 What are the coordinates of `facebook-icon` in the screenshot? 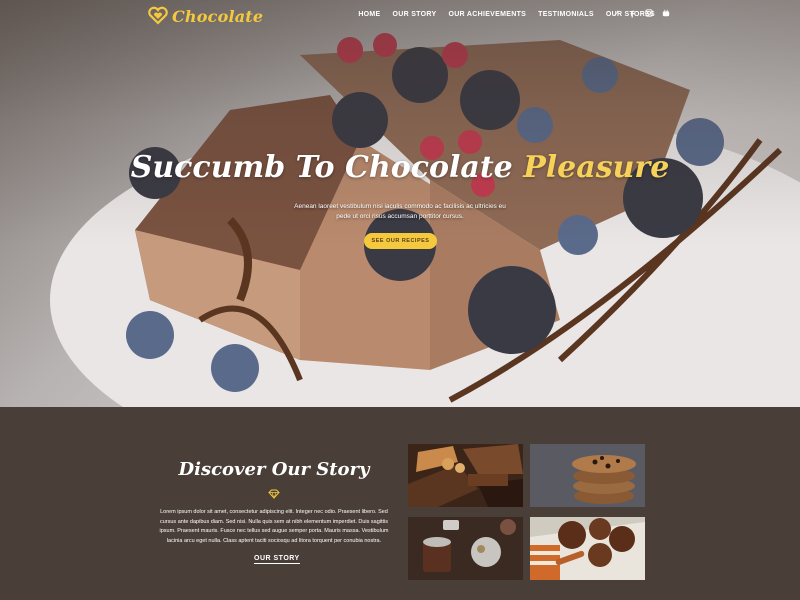 It's located at (632, 14).